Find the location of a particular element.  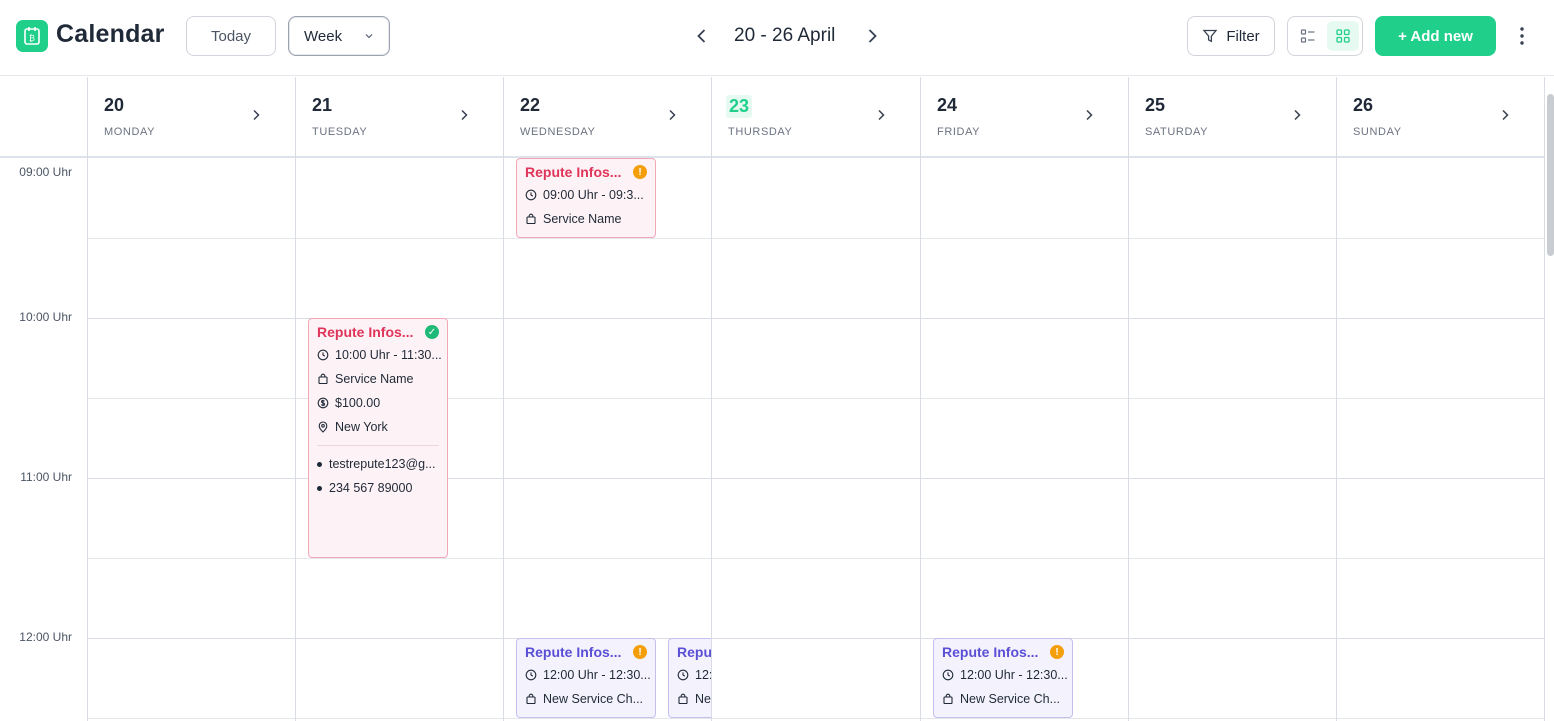

filter-label: Filter is located at coordinates (1243, 36).